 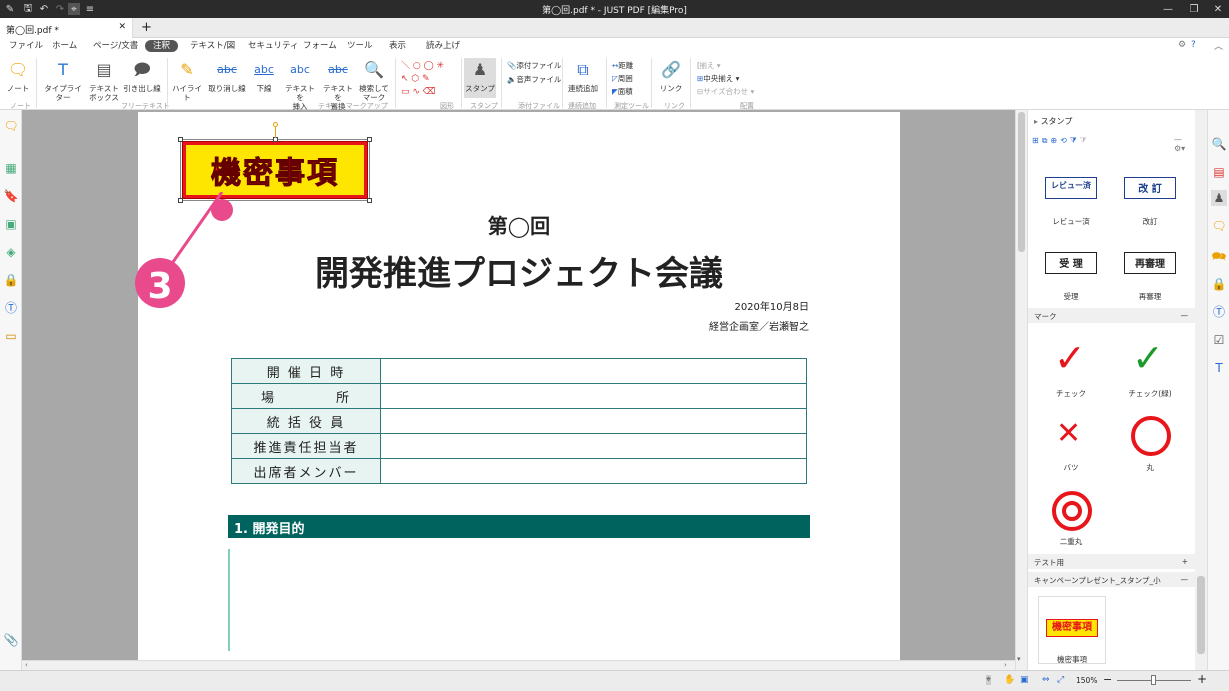 I want to click on double-circle-mark, so click(x=1072, y=511).